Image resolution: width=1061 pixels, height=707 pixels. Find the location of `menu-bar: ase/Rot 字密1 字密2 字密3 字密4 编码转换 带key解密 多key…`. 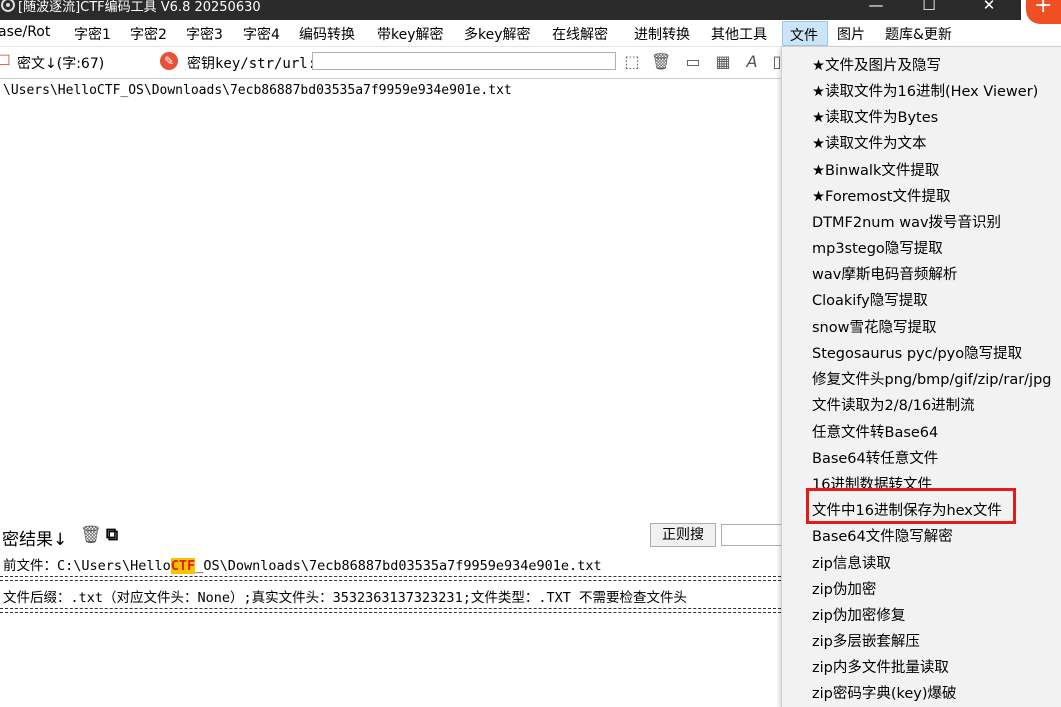

menu-bar: ase/Rot 字密1 字密2 字密3 字密4 编码转换 带key解密 多key… is located at coordinates (510, 33).